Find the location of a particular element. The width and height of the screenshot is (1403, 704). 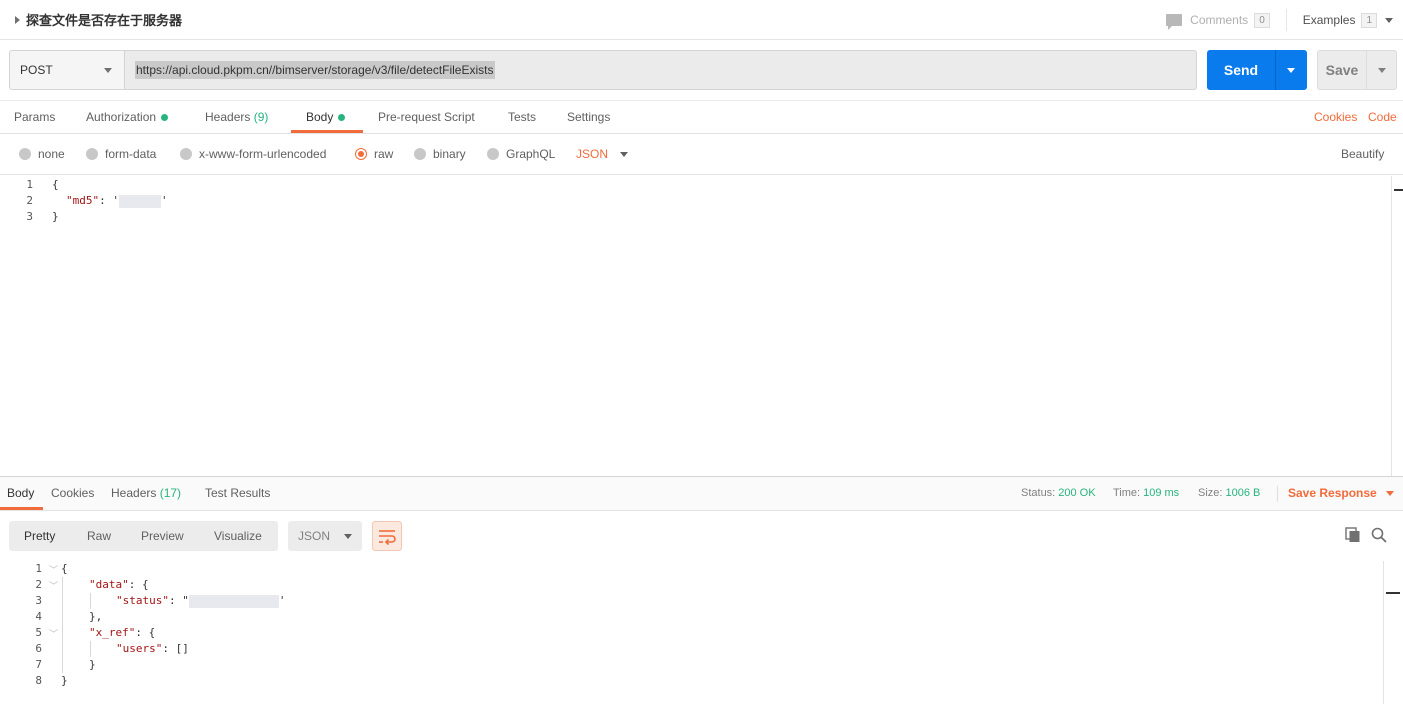

radio-selected-icon is located at coordinates (361, 154).